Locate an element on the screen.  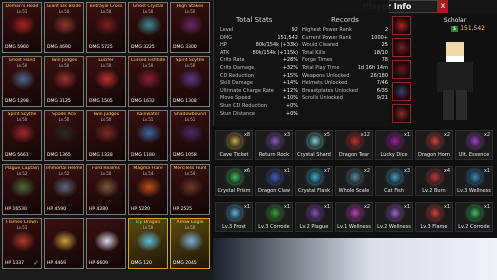
equipment-card: Flames Crown Lv.51 HP 1337 ✓ is located at coordinates (22, 243).